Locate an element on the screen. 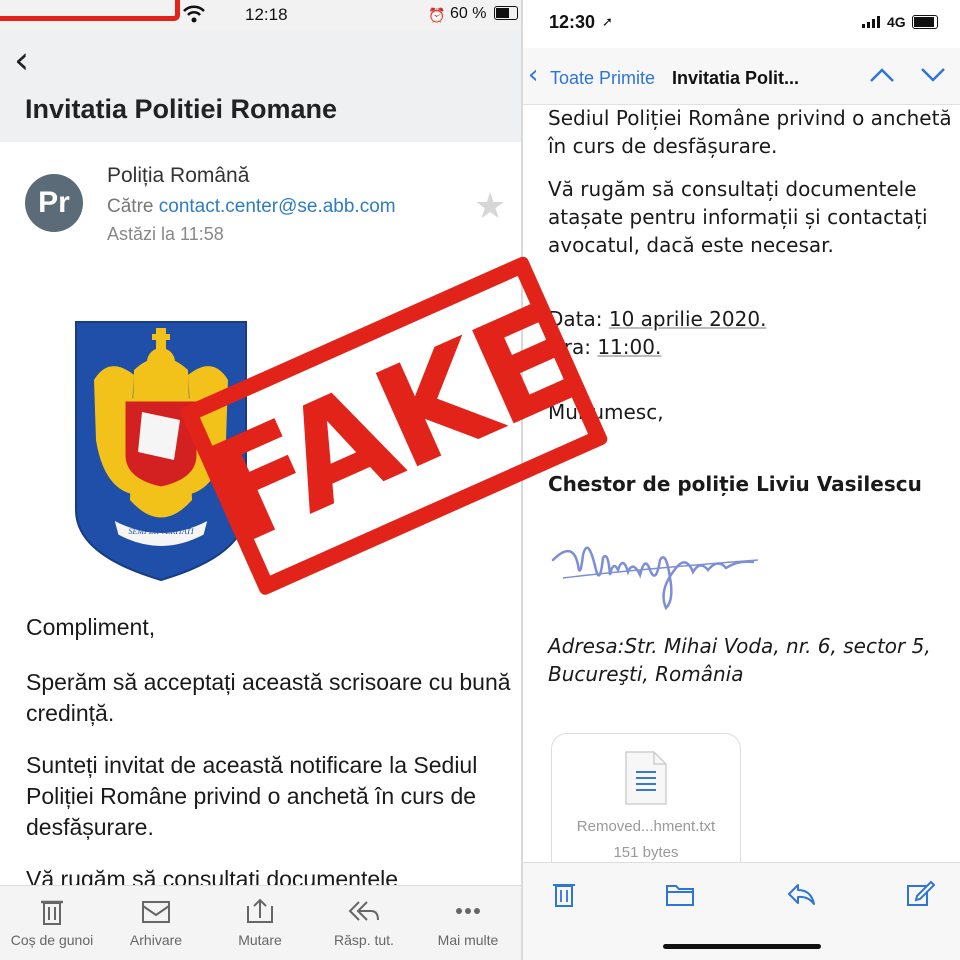  archive-icon is located at coordinates (156, 912).